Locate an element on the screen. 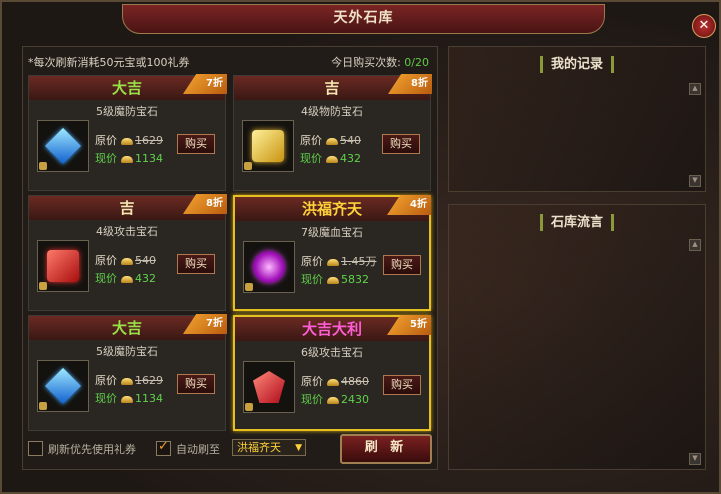 The image size is (721, 494). current-price: 现价 1134 is located at coordinates (129, 398).